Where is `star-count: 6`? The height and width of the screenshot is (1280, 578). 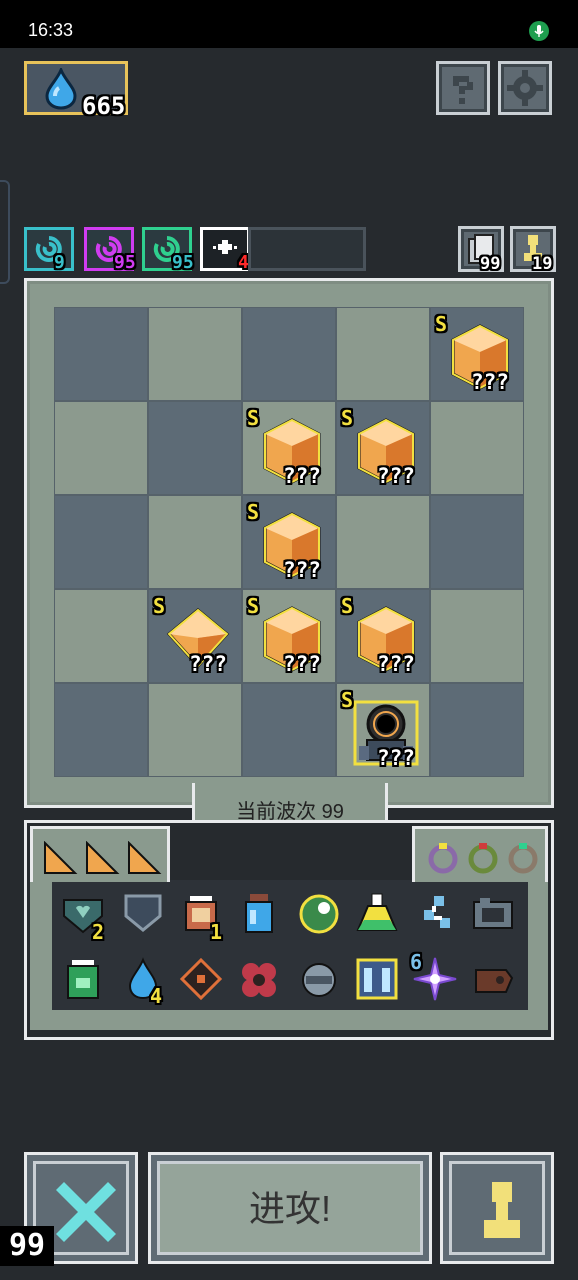 star-count: 6 is located at coordinates (416, 962).